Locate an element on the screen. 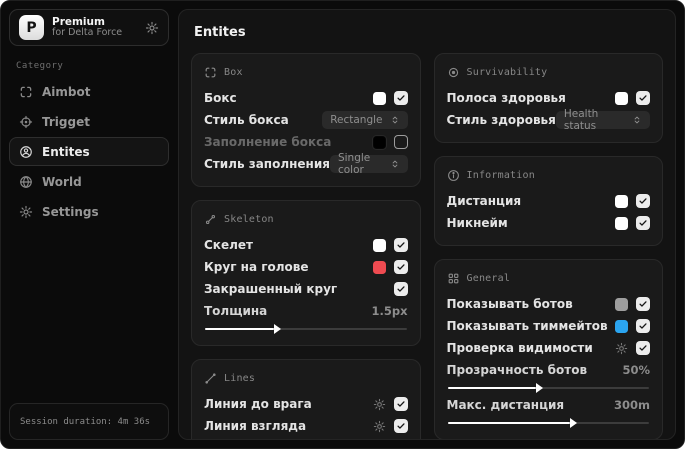  setting-row-fill-style: Стиль заполнения Single color is located at coordinates (306, 164).